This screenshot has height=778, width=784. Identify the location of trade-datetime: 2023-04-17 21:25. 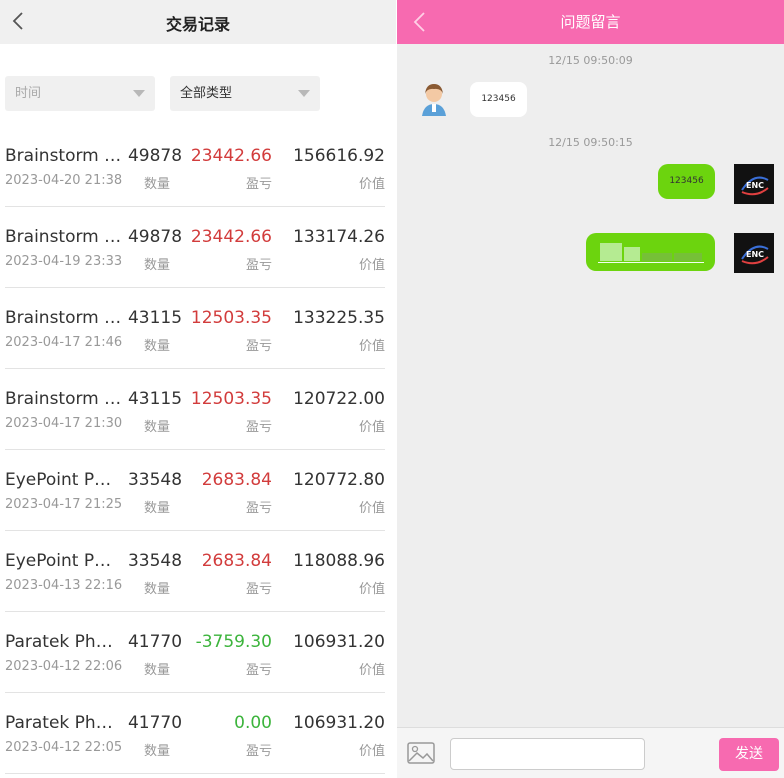
(64, 504).